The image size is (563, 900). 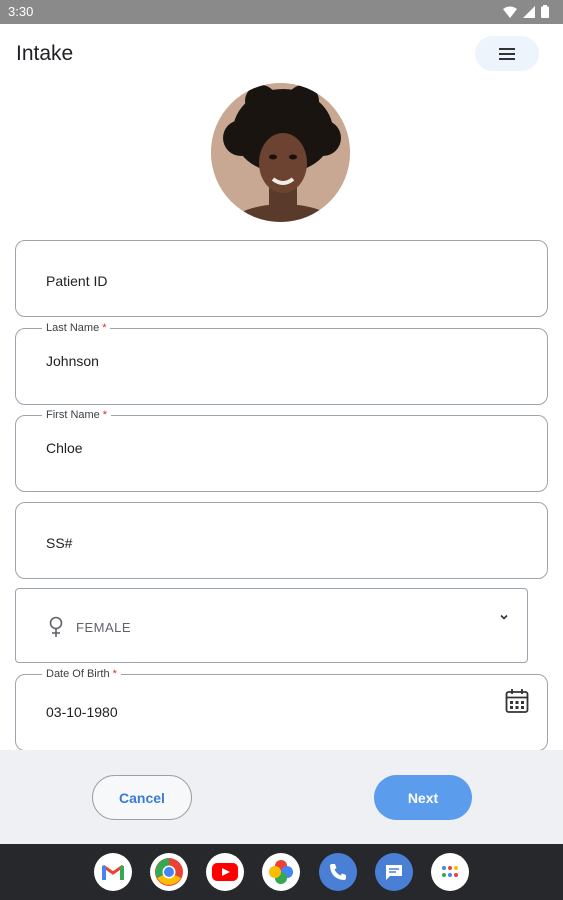 I want to click on hamburger-menu-icon, so click(x=507, y=54).